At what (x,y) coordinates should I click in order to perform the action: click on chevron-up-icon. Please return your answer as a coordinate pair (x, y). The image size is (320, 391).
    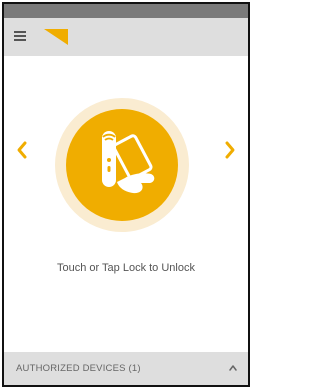
    Looking at the image, I should click on (233, 368).